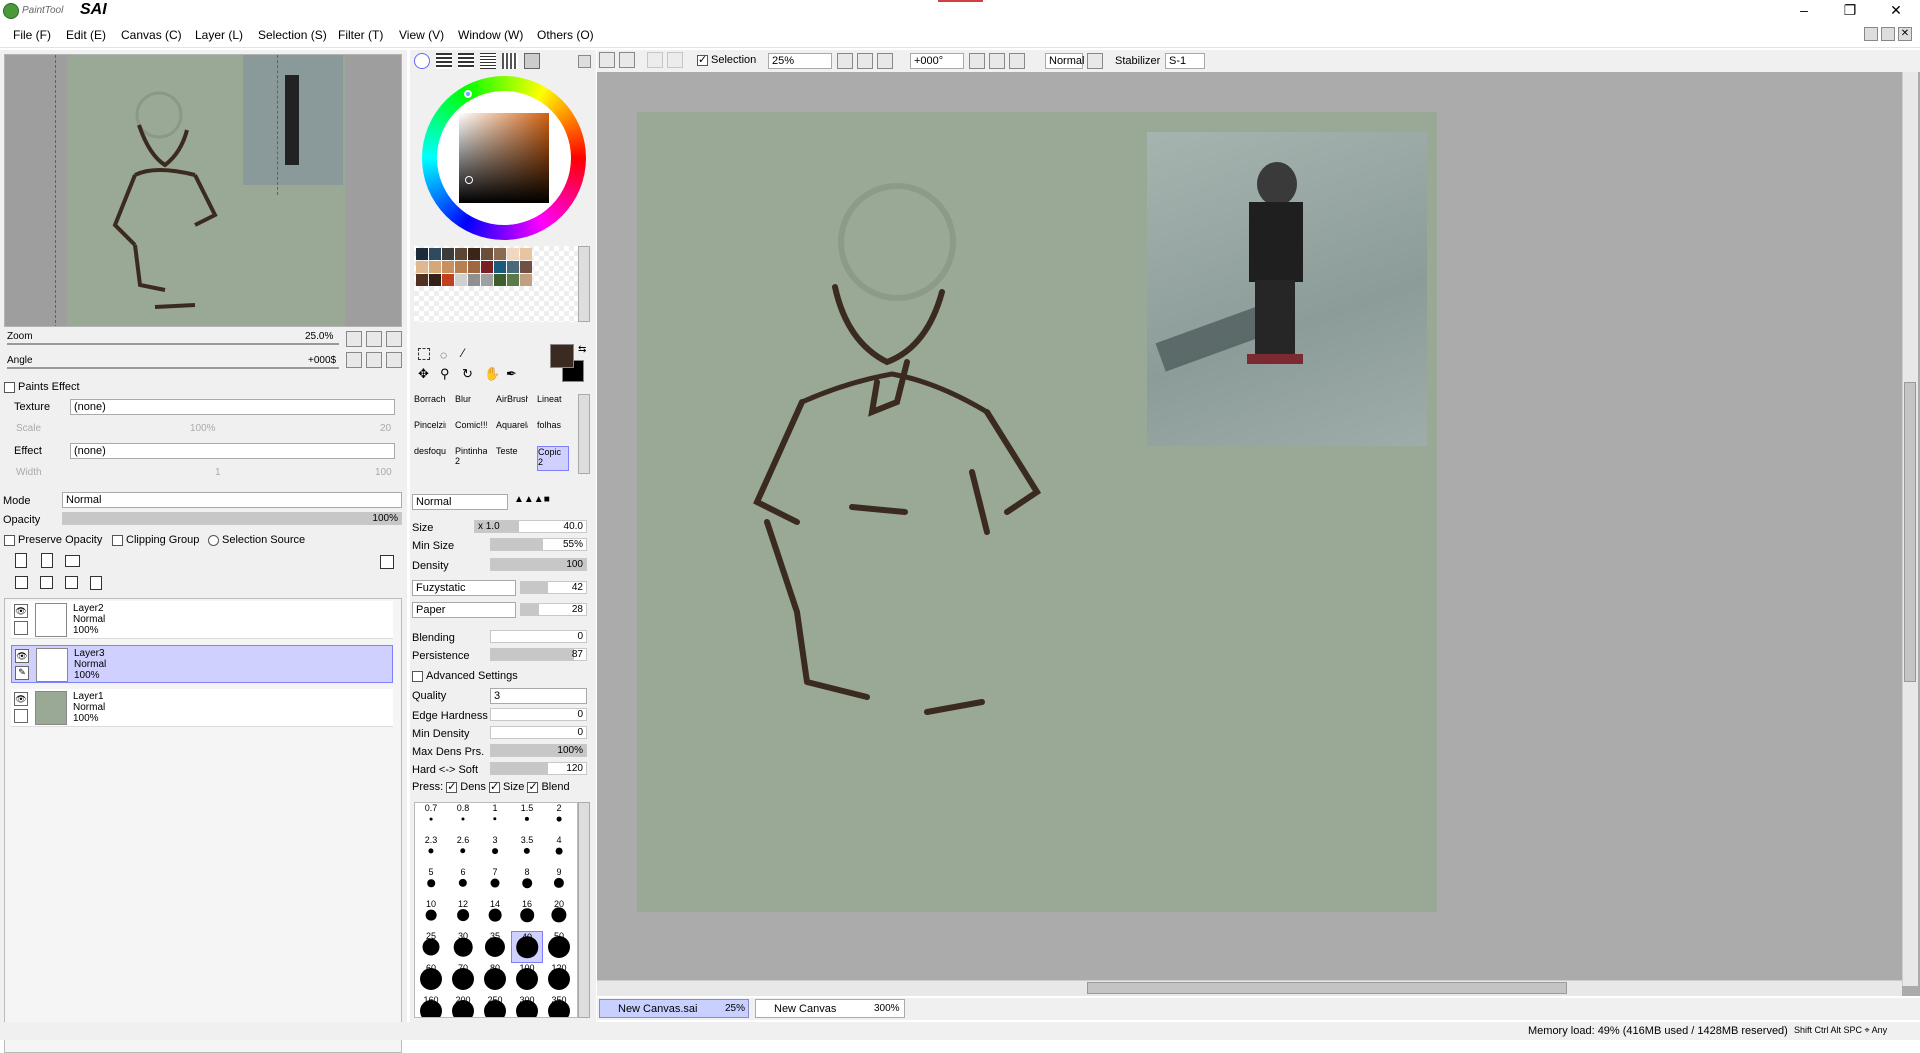 This screenshot has width=1920, height=1053. What do you see at coordinates (562, 356) in the screenshot?
I see `primary-color` at bounding box center [562, 356].